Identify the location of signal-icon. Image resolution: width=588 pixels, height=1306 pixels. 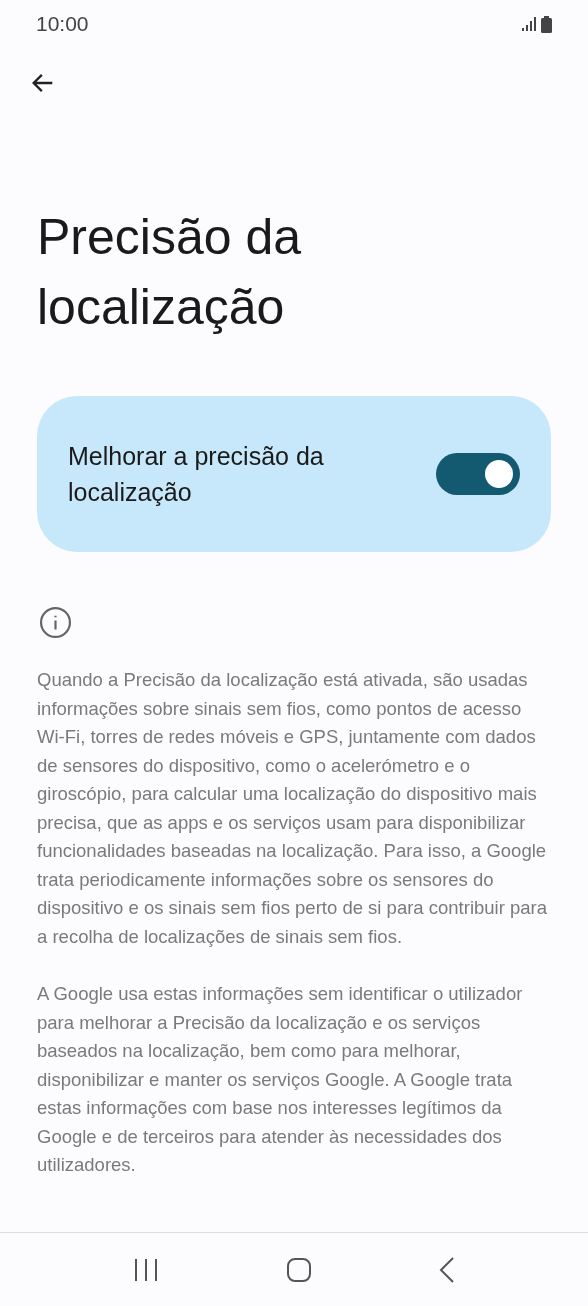
(530, 24).